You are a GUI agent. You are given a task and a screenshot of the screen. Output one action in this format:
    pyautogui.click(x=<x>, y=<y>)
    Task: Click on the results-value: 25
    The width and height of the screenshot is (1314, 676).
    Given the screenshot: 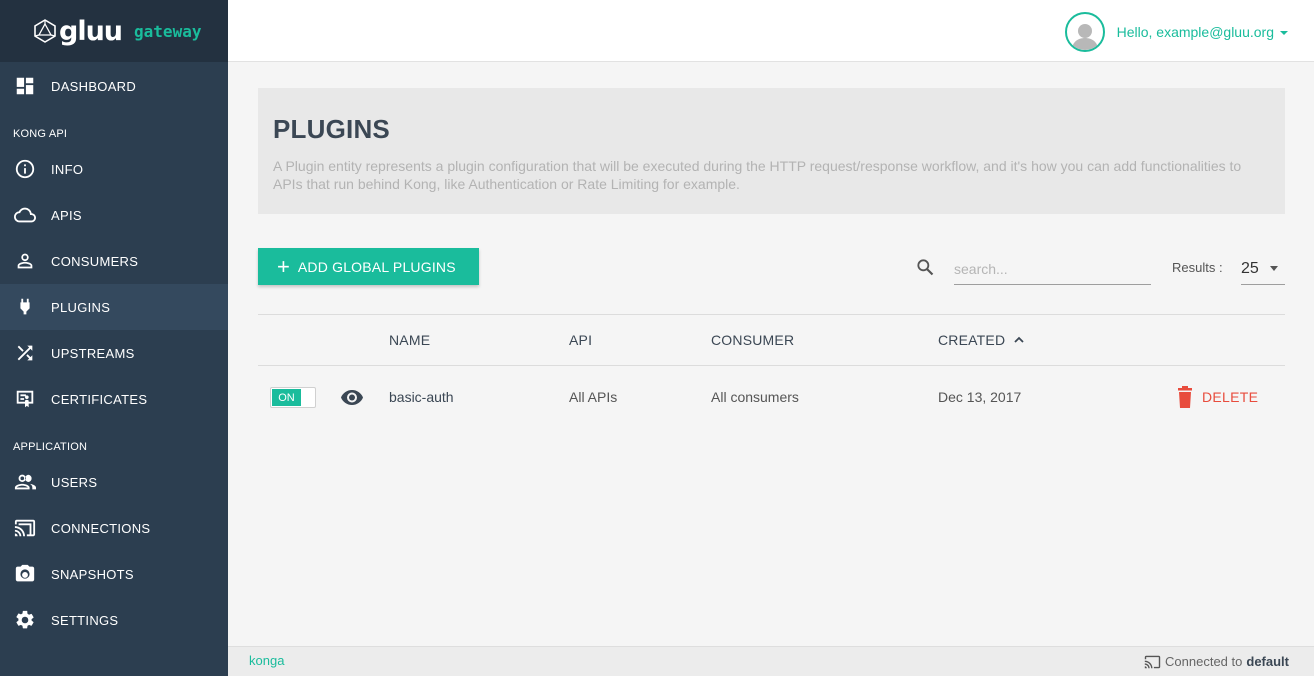 What is the action you would take?
    pyautogui.click(x=1250, y=268)
    